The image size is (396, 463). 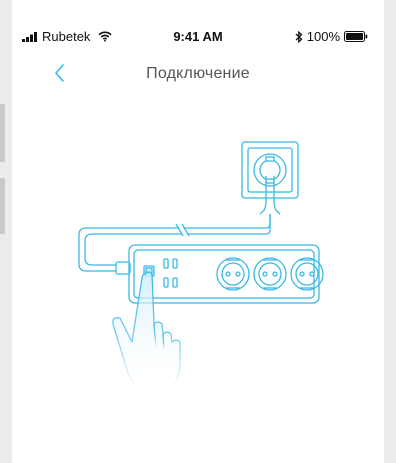 What do you see at coordinates (198, 36) in the screenshot?
I see `status-bar: Rubetek 9:41 AM 100%` at bounding box center [198, 36].